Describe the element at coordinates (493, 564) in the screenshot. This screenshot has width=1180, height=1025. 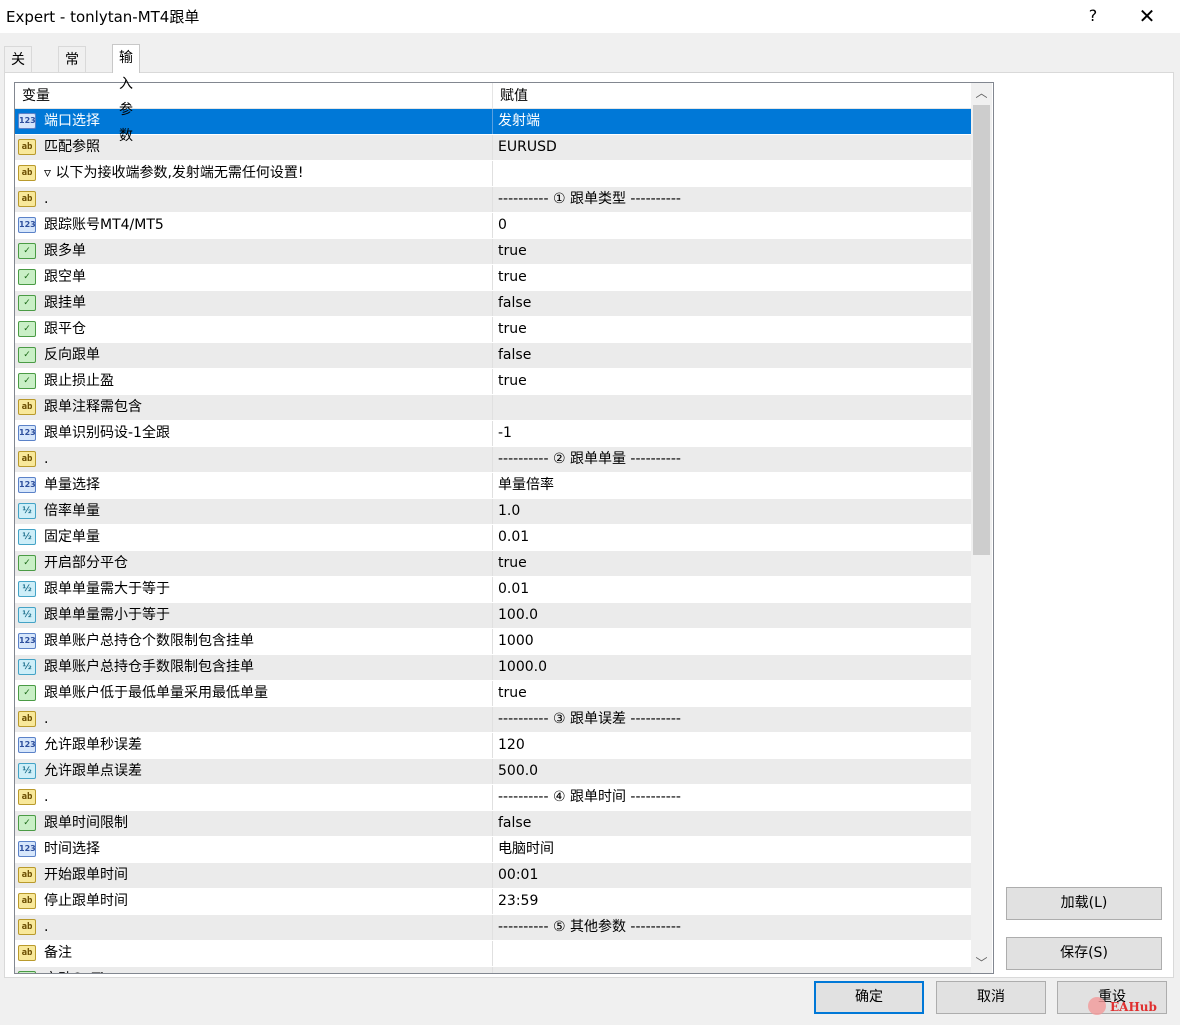
I see `parameter-row: ✓ 开启部分平仓 true` at that location.